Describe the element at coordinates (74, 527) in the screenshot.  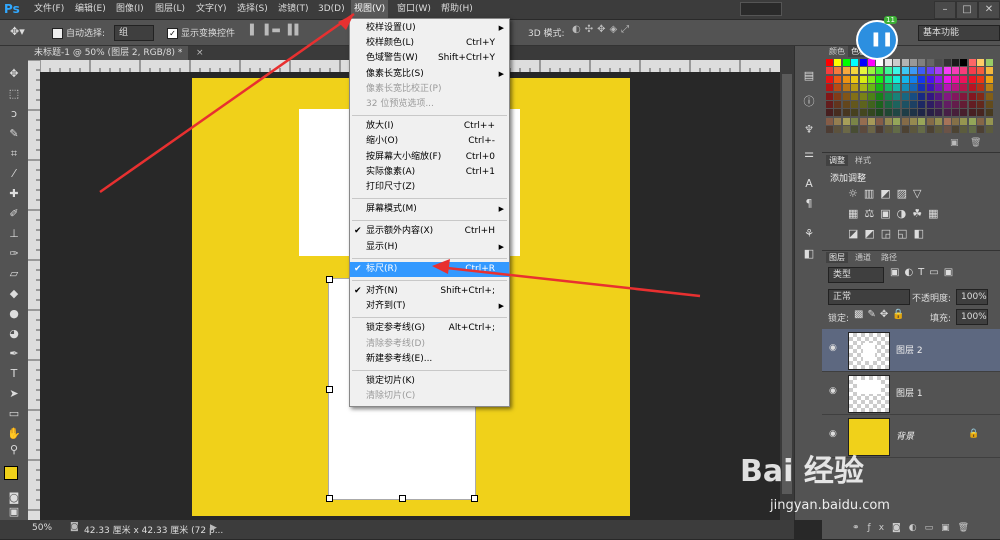
I see `status-info-icon: ◙` at that location.